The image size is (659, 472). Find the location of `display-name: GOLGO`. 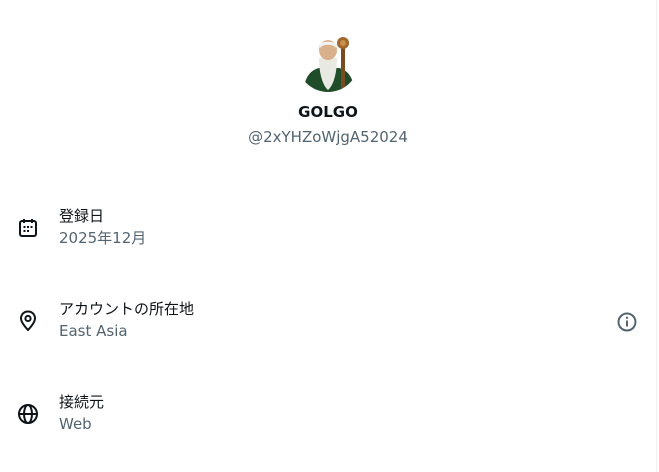

display-name: GOLGO is located at coordinates (328, 112).